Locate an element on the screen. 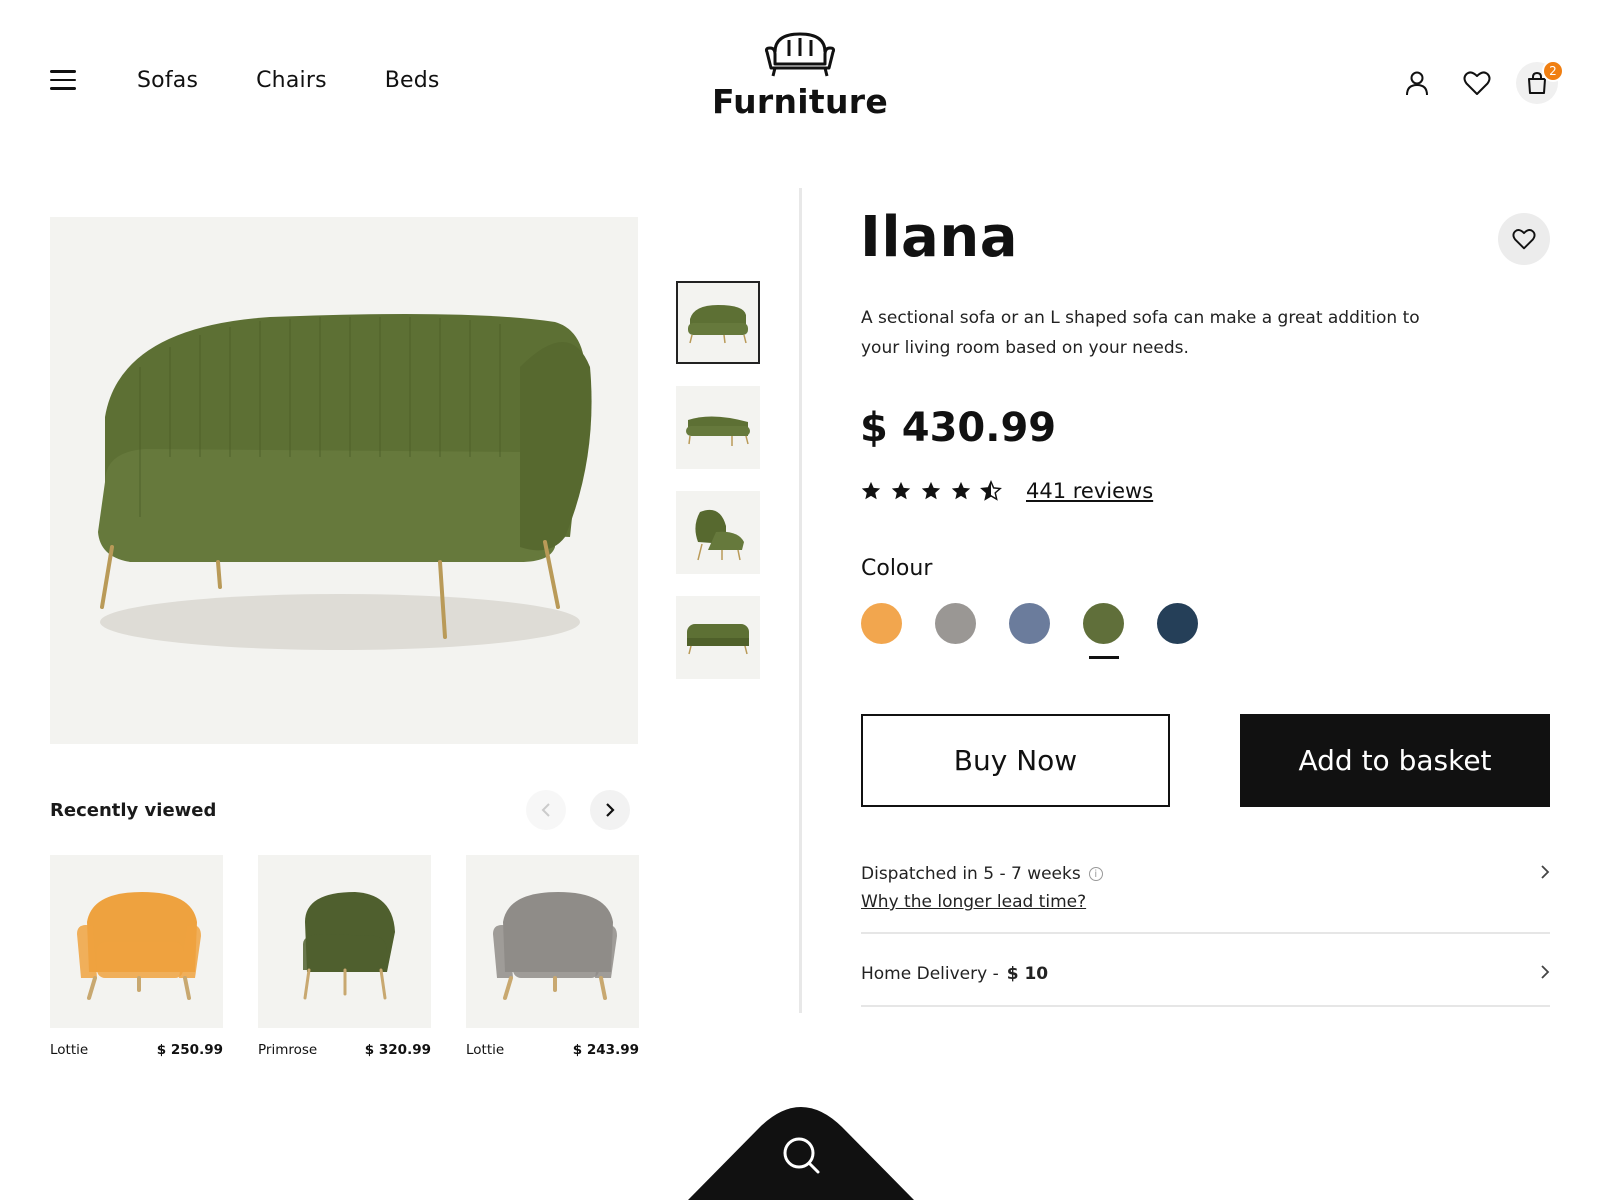 The width and height of the screenshot is (1600, 1200). half-star-icon is located at coordinates (991, 490).